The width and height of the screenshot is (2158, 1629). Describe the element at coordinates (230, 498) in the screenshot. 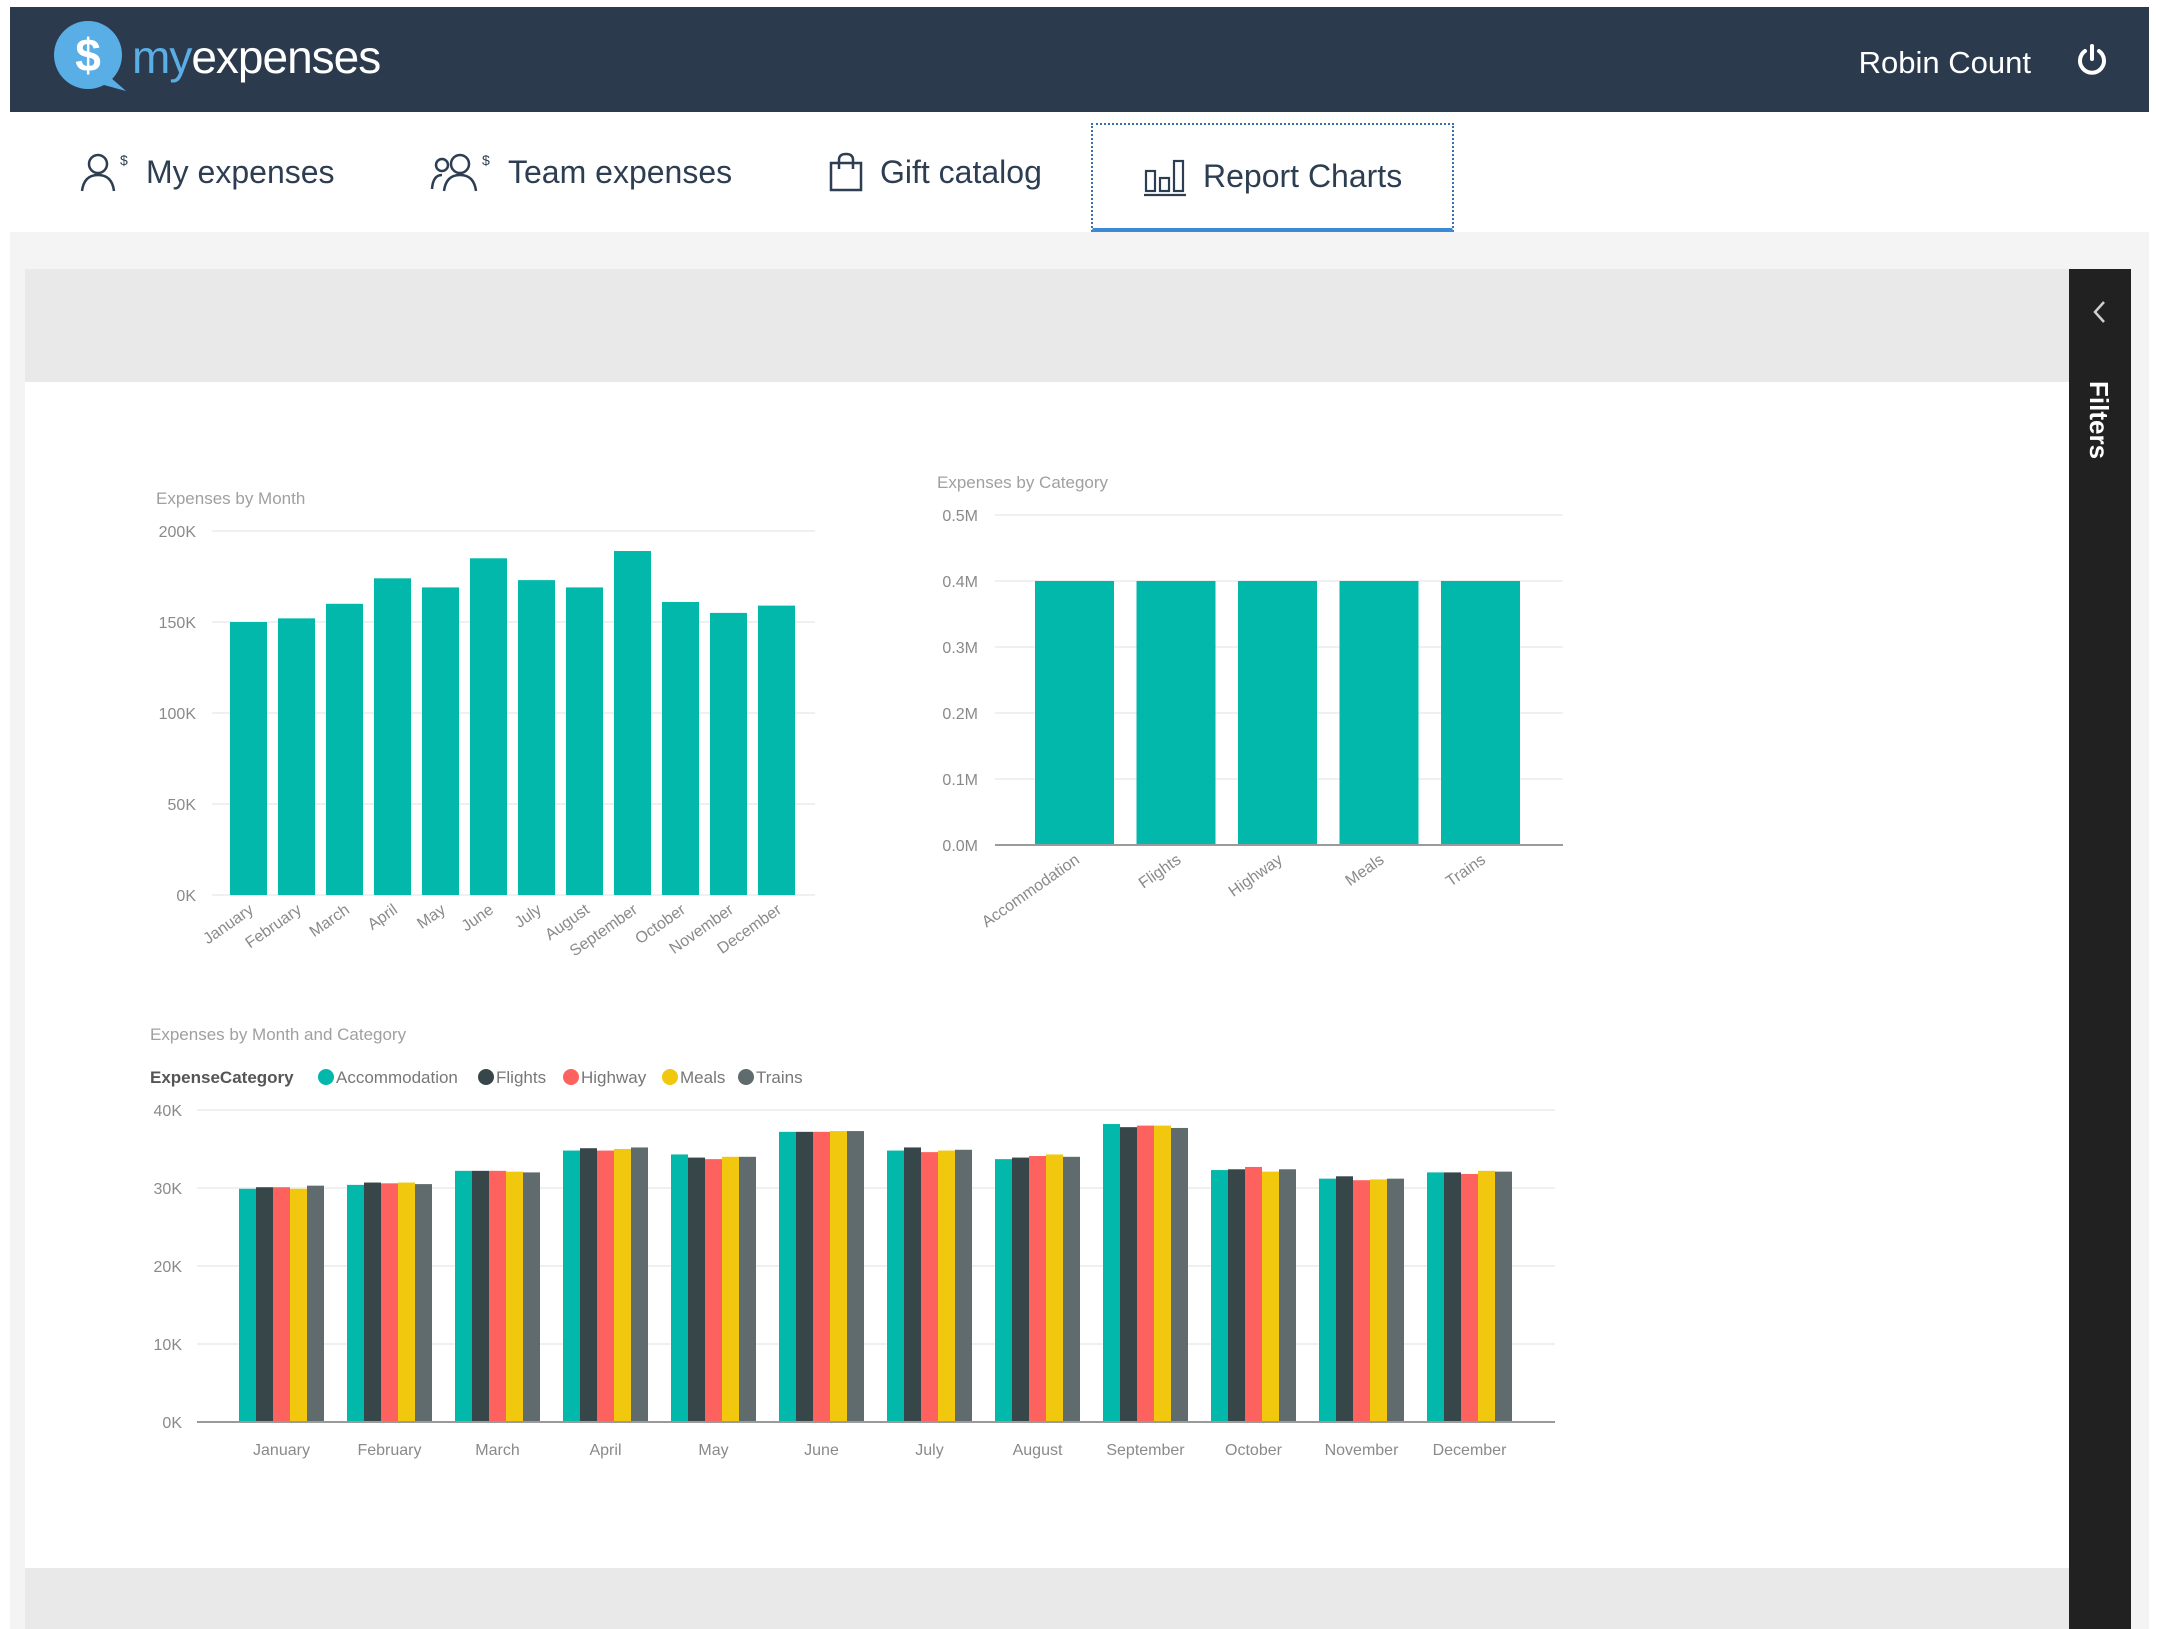

I see `chart-title: Expenses by Month` at that location.